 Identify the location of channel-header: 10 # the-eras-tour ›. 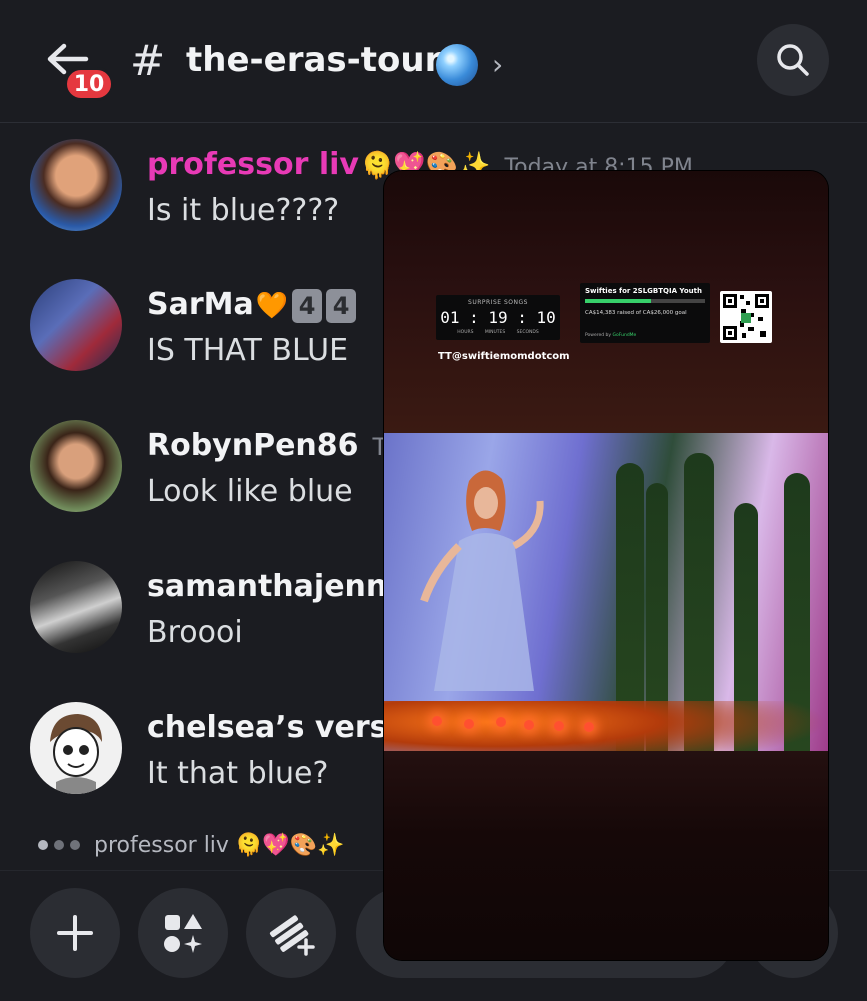
(433, 61).